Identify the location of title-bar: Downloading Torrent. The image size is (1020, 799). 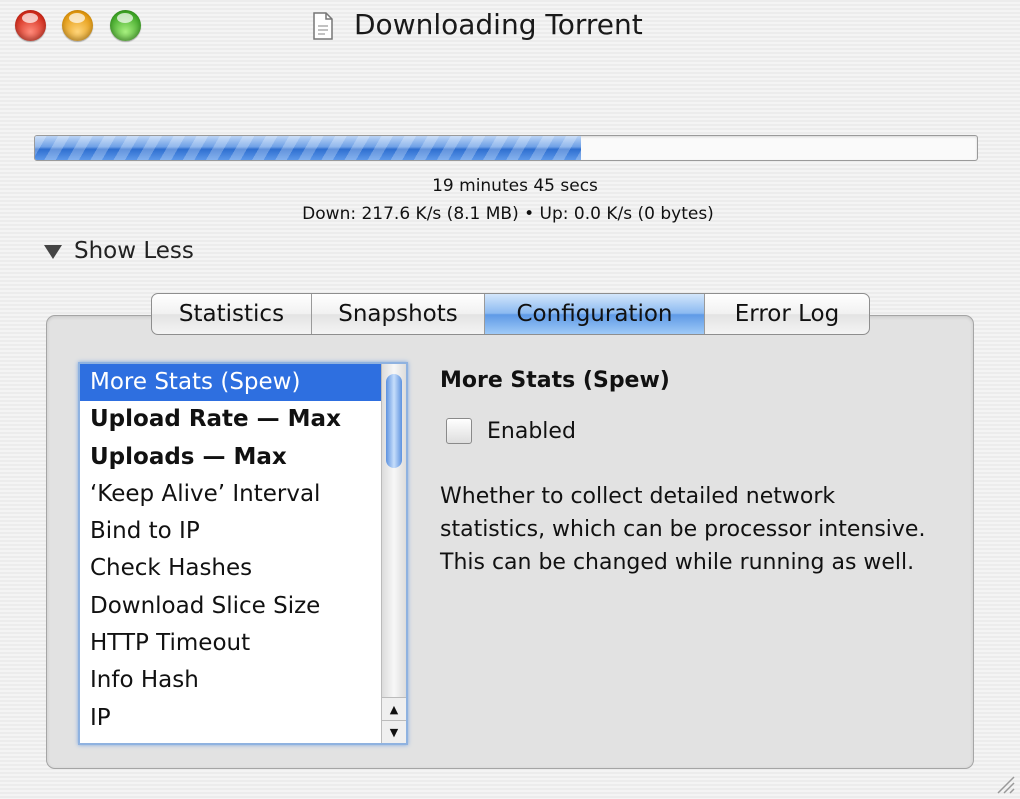
(510, 28).